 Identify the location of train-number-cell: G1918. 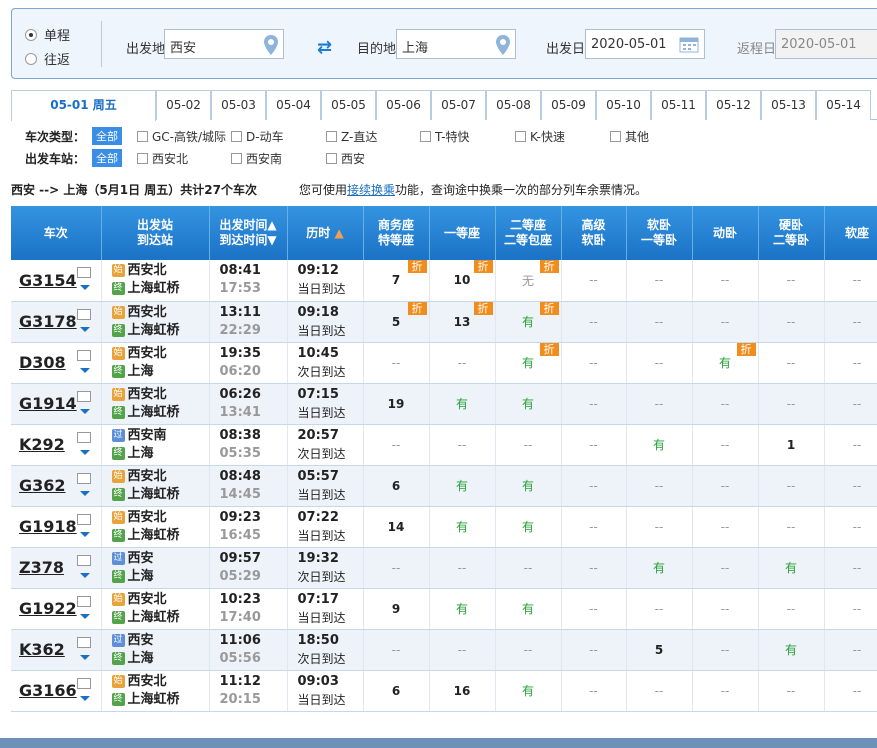
(56, 527).